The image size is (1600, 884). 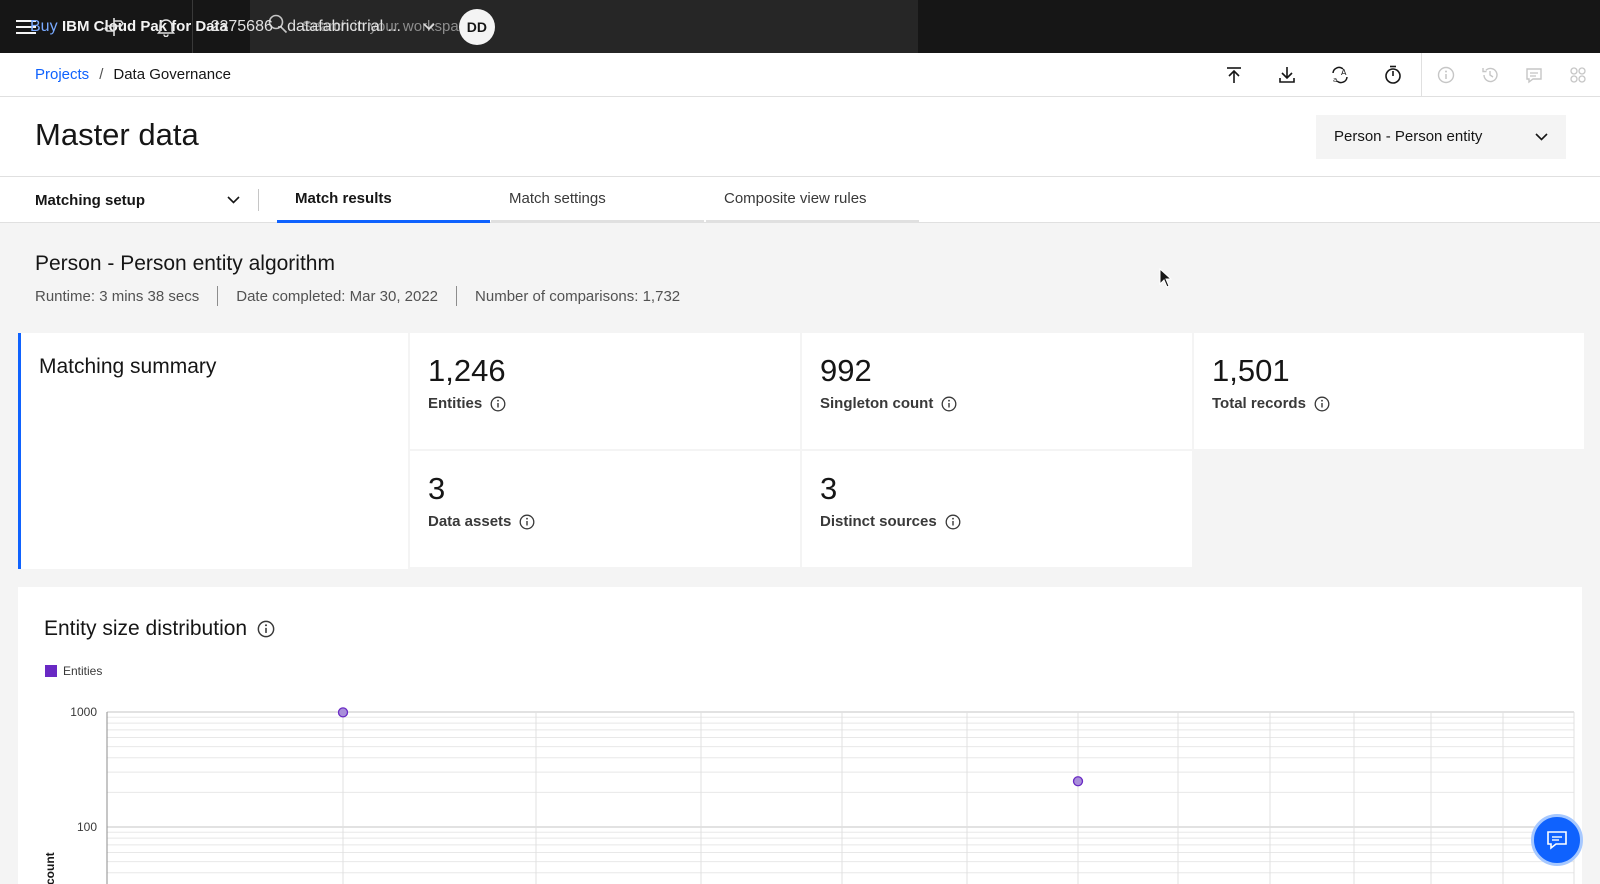 What do you see at coordinates (800, 75) in the screenshot?
I see `breadcrumb-bar: Projects / Data Governance aA` at bounding box center [800, 75].